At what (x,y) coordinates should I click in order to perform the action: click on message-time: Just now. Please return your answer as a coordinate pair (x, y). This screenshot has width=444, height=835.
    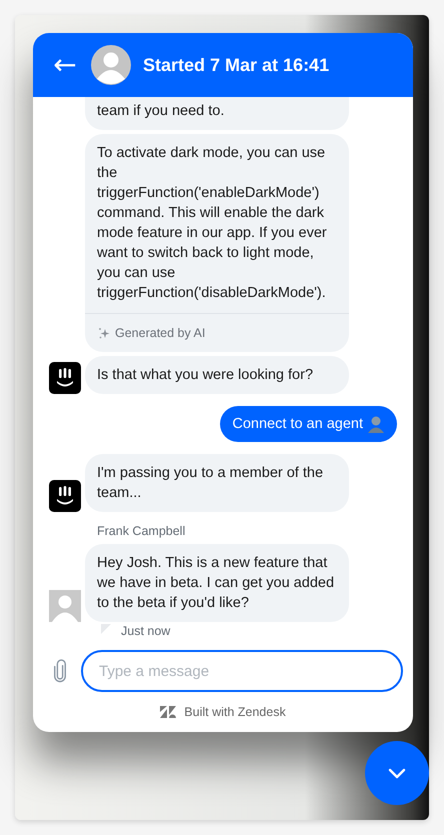
    Looking at the image, I should click on (145, 631).